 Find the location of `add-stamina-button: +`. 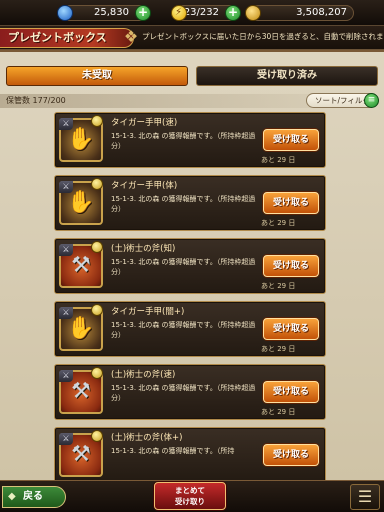

add-stamina-button: + is located at coordinates (233, 13).